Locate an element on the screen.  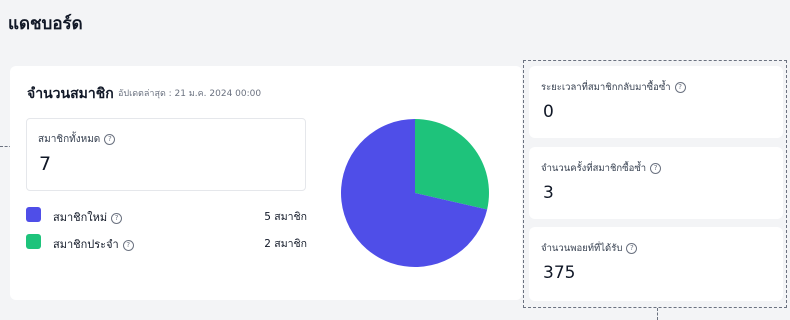
members-pie-chart is located at coordinates (415, 193).